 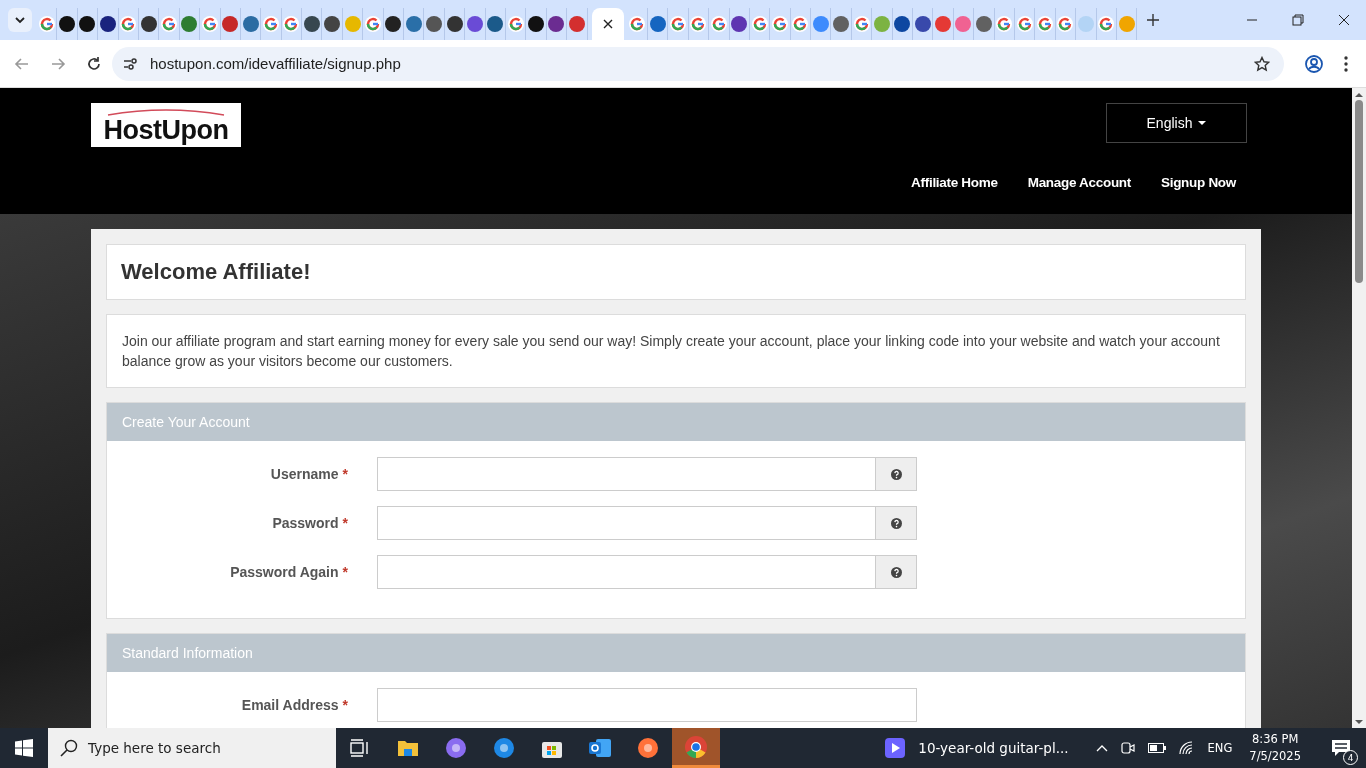 I want to click on new-tab-icon, so click(x=1153, y=20).